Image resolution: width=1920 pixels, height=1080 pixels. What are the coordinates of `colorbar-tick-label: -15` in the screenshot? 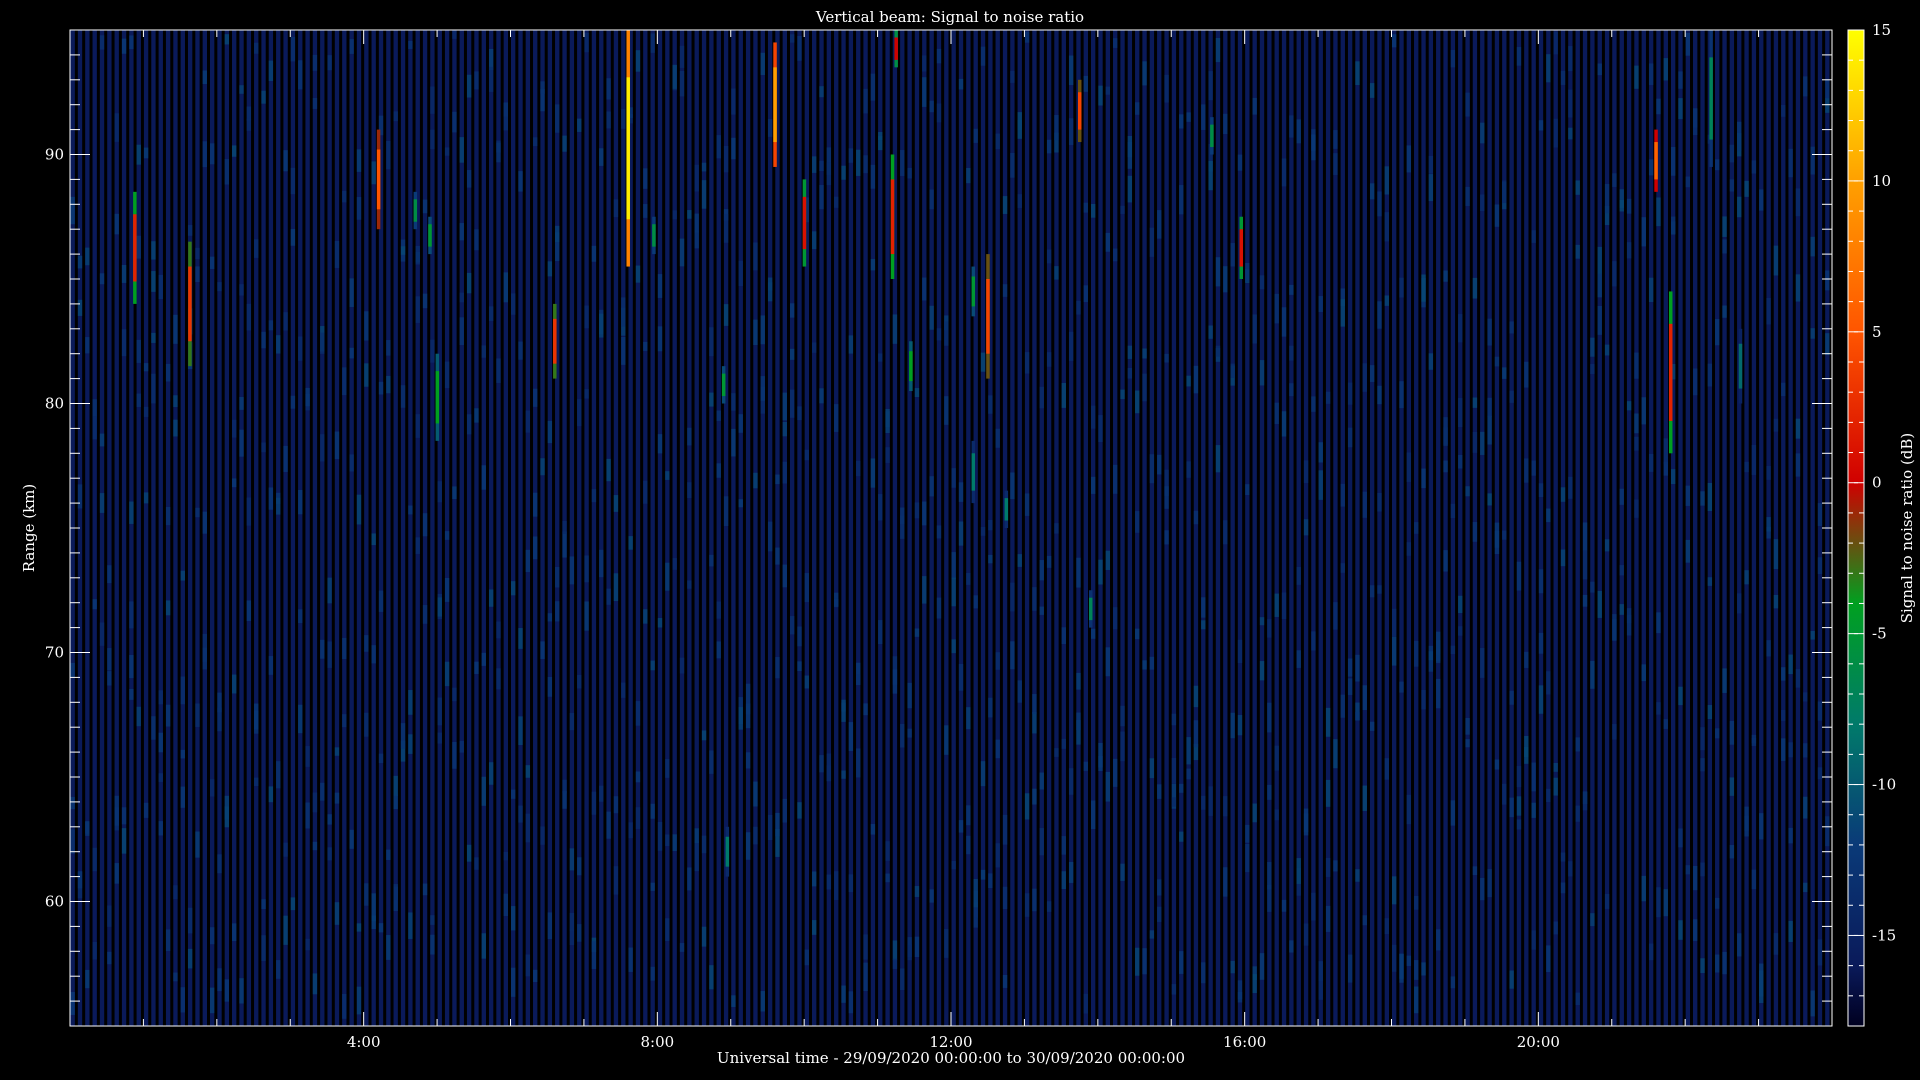 It's located at (1884, 935).